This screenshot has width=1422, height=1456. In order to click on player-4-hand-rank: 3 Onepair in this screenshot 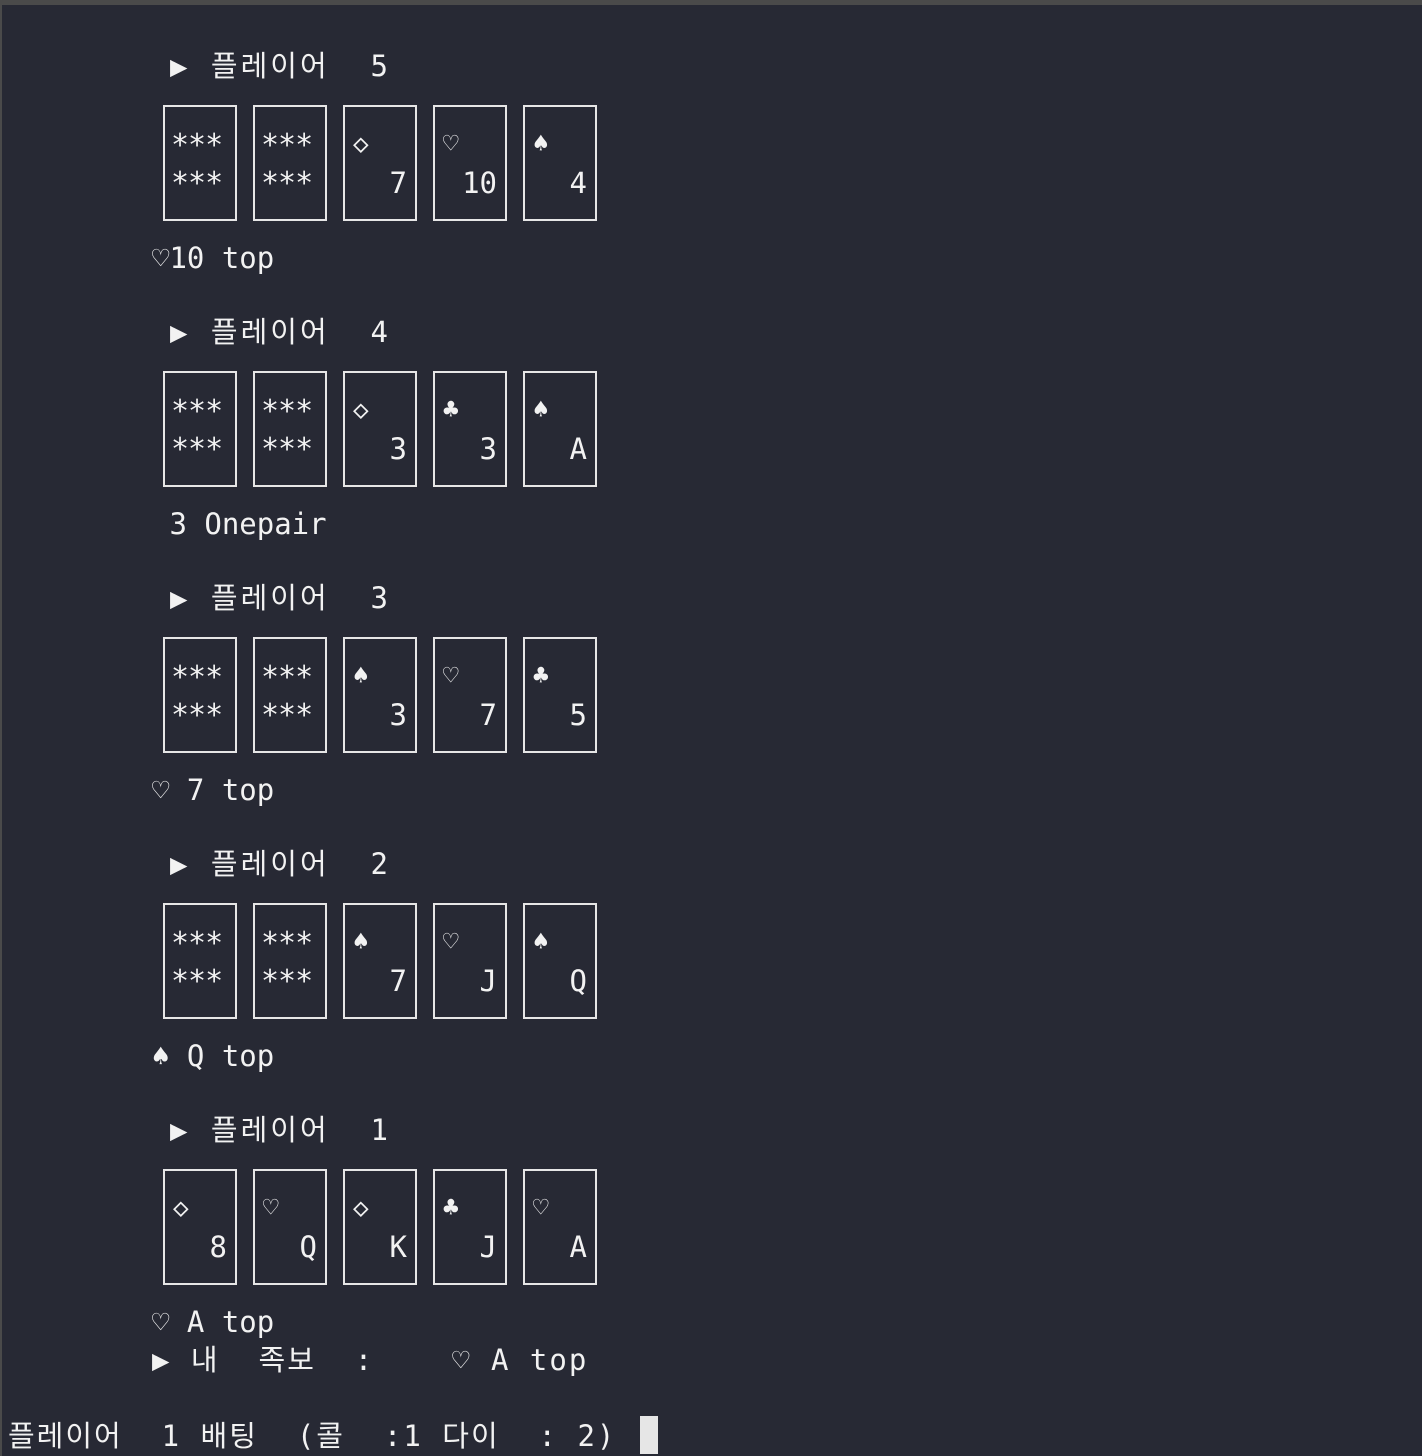, I will do `click(239, 524)`.